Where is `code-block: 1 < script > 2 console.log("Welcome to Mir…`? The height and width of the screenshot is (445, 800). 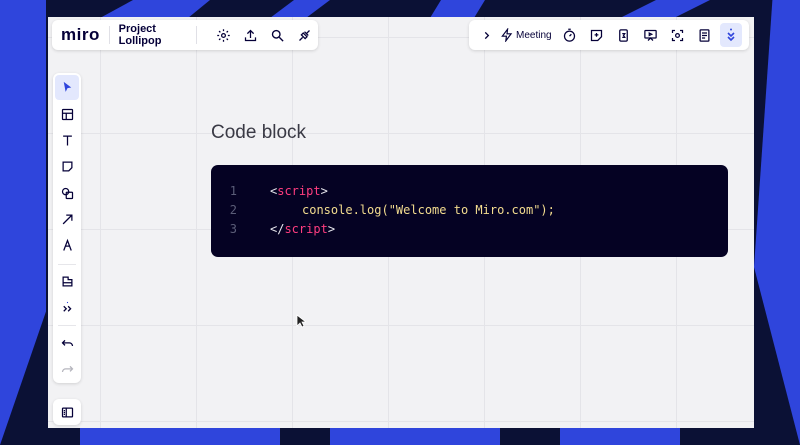 code-block: 1 < script > 2 console.log("Welcome to Mir… is located at coordinates (469, 211).